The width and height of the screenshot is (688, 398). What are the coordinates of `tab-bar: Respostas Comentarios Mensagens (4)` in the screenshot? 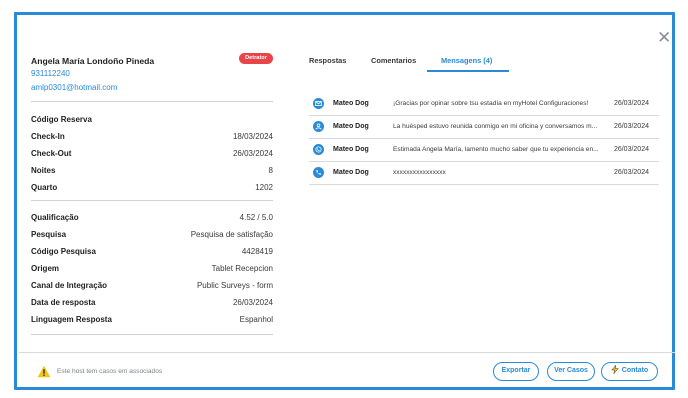 It's located at (484, 66).